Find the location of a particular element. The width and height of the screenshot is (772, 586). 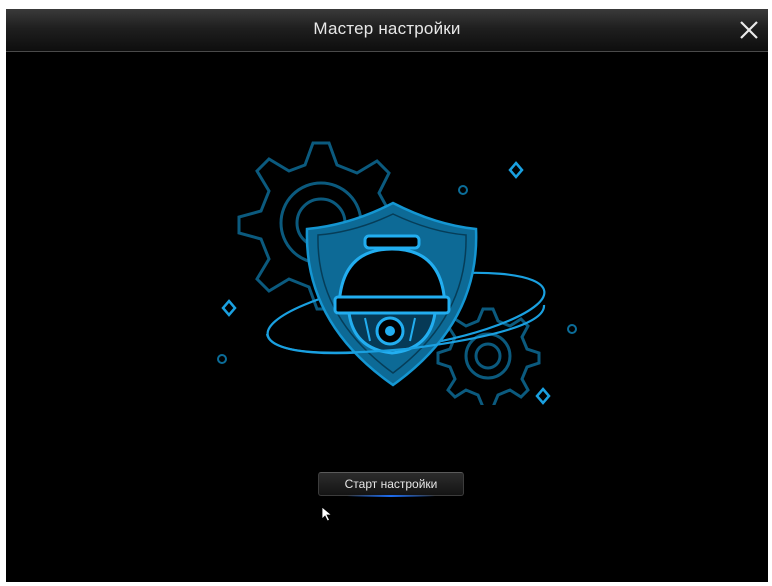

window-title: Мастер настройки is located at coordinates (387, 28).